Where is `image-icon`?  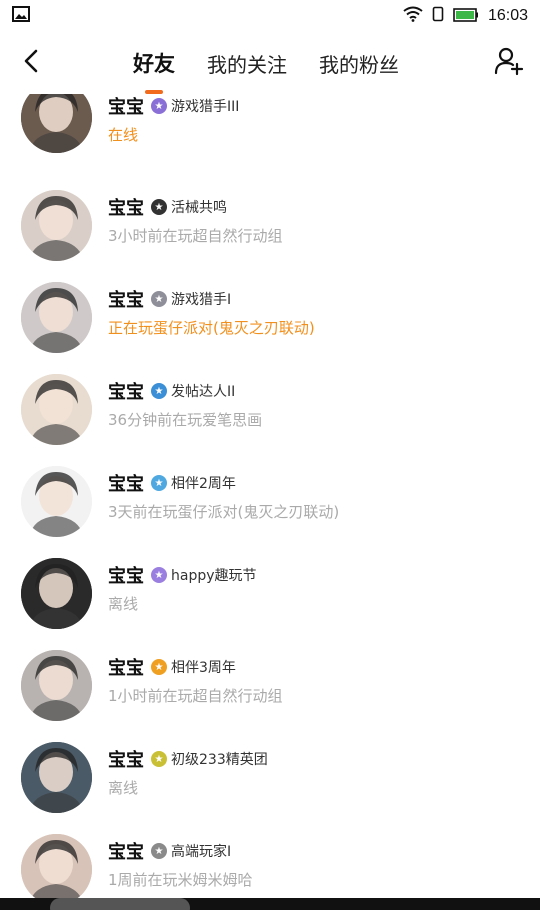
image-icon is located at coordinates (21, 16).